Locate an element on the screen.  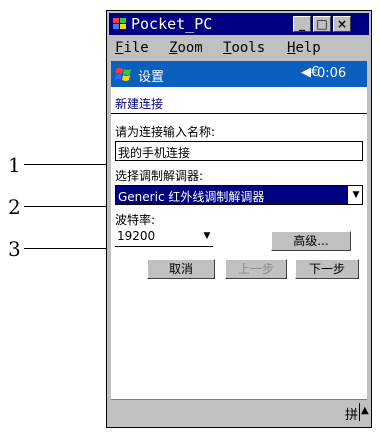
header-divider is located at coordinates (239, 113).